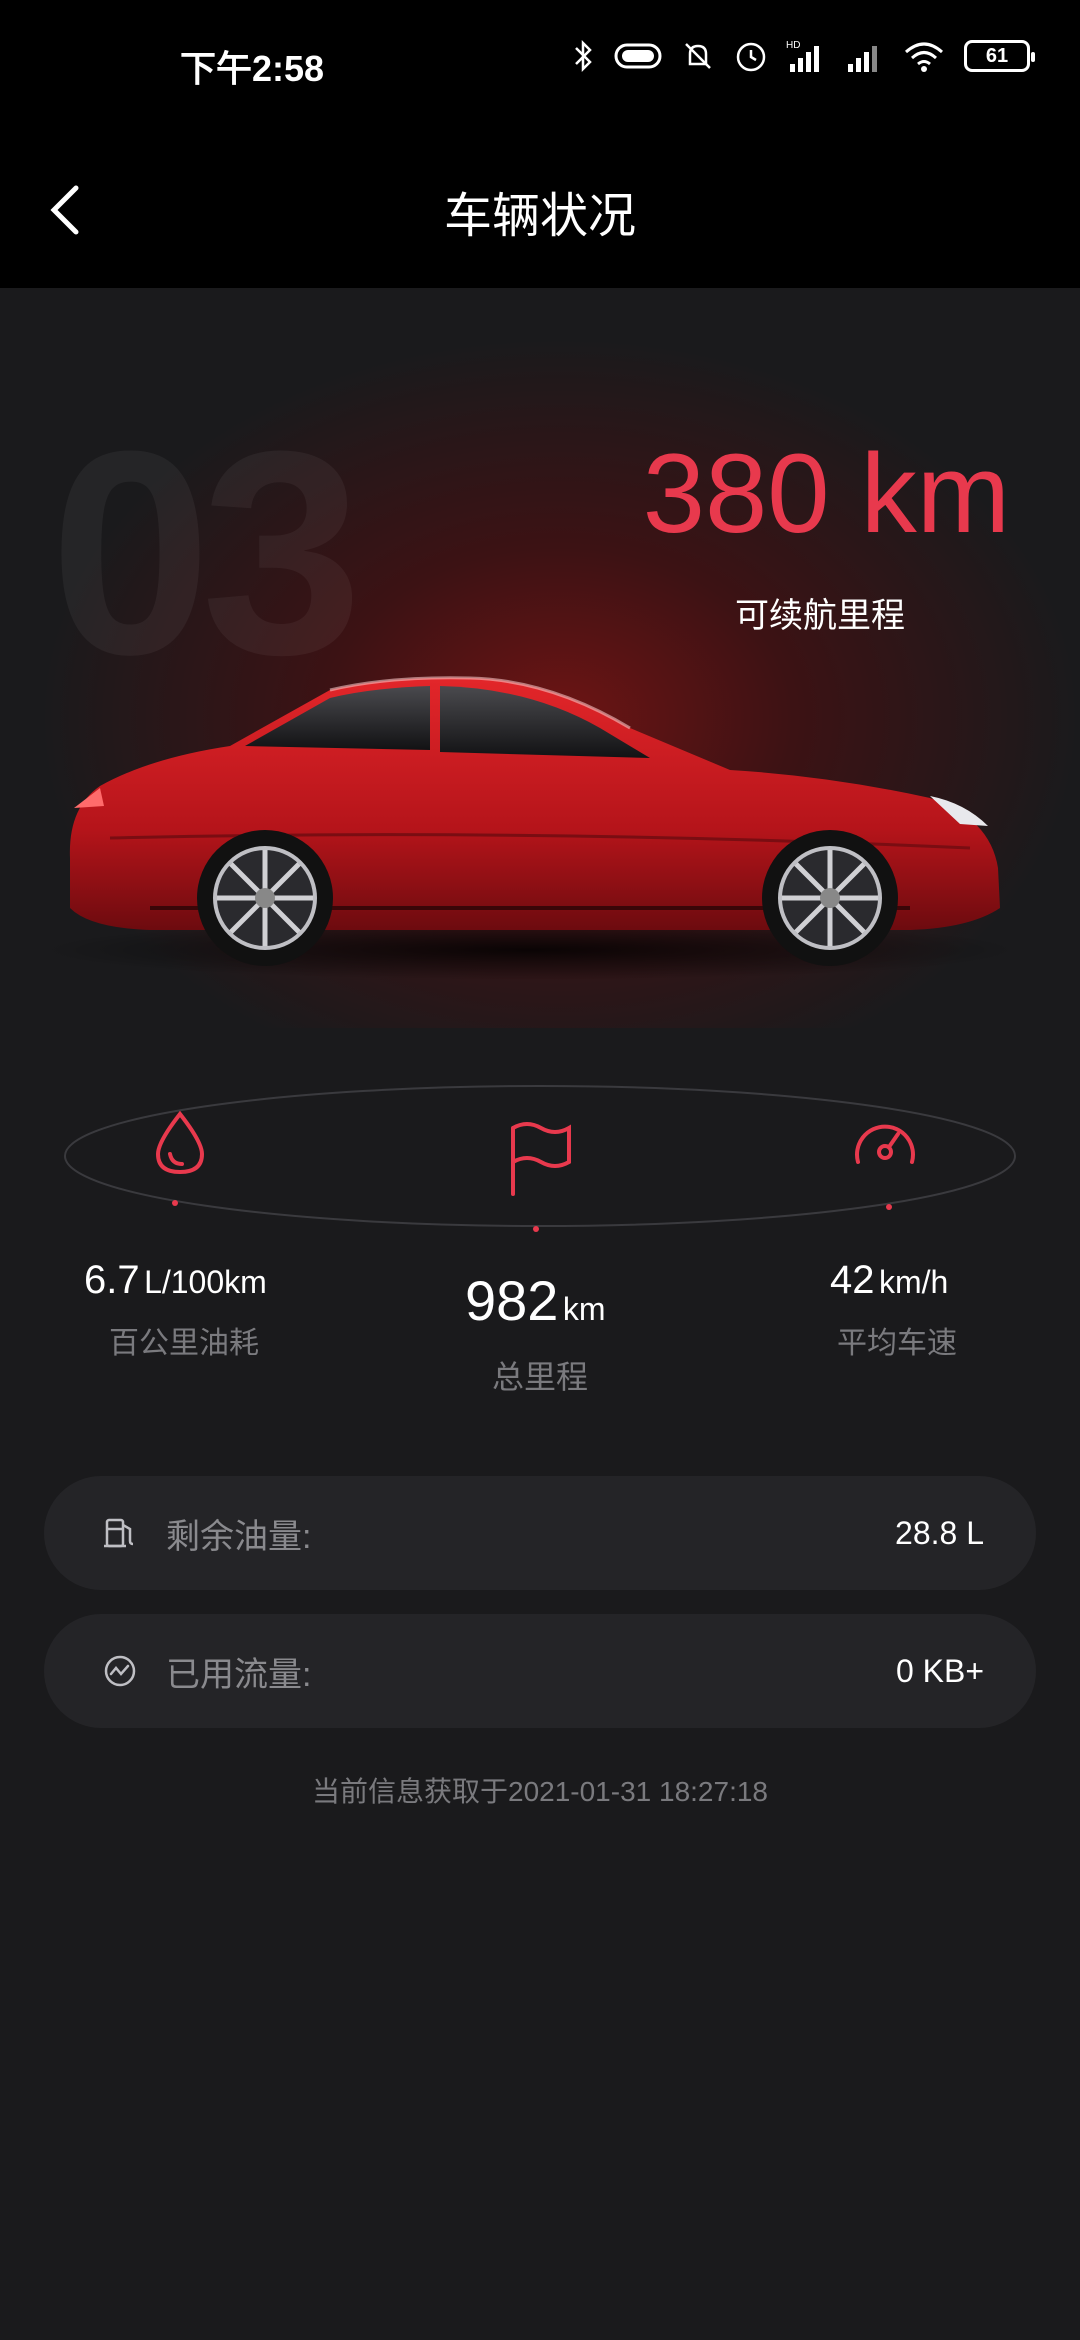  What do you see at coordinates (239, 1674) in the screenshot?
I see `data-usage-label: 已用流量:` at bounding box center [239, 1674].